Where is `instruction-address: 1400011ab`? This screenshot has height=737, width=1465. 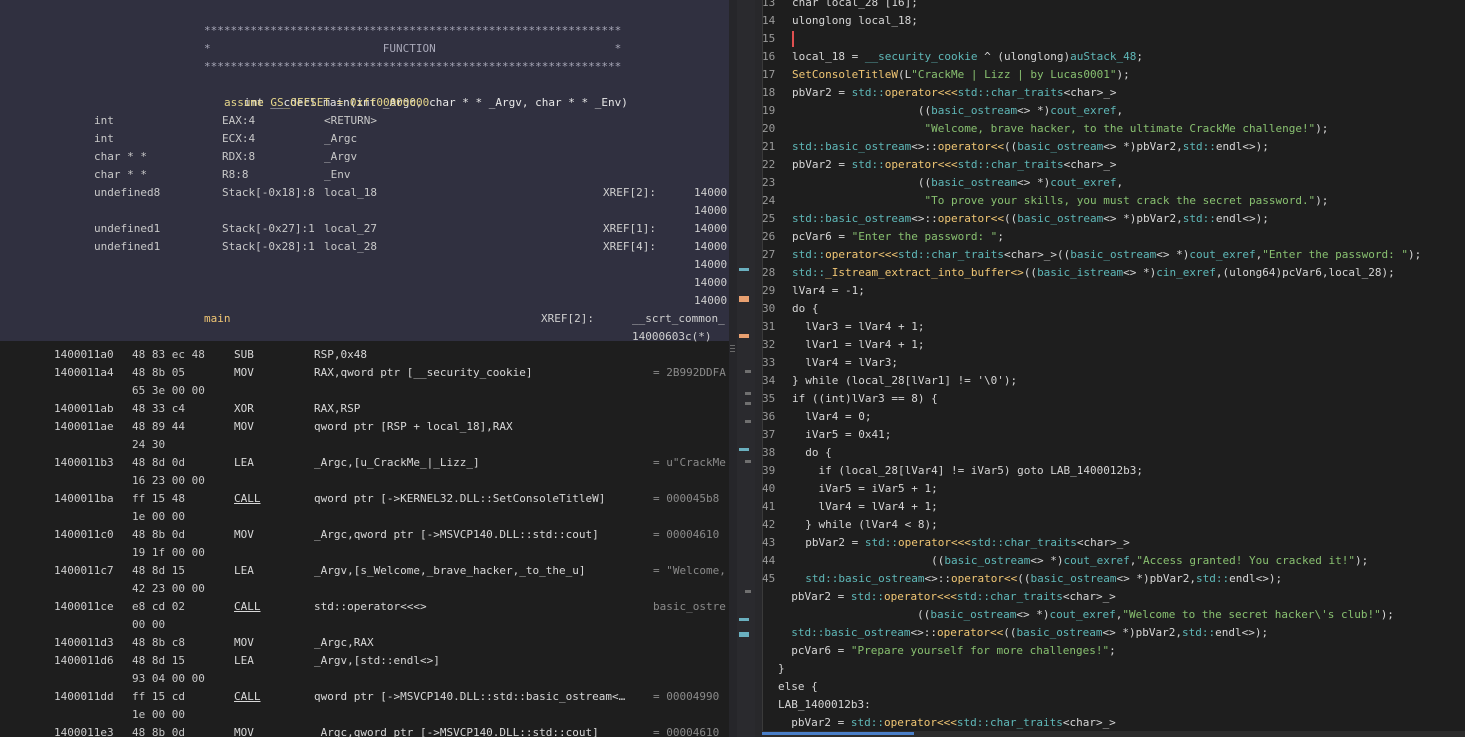
instruction-address: 1400011ab is located at coordinates (84, 409).